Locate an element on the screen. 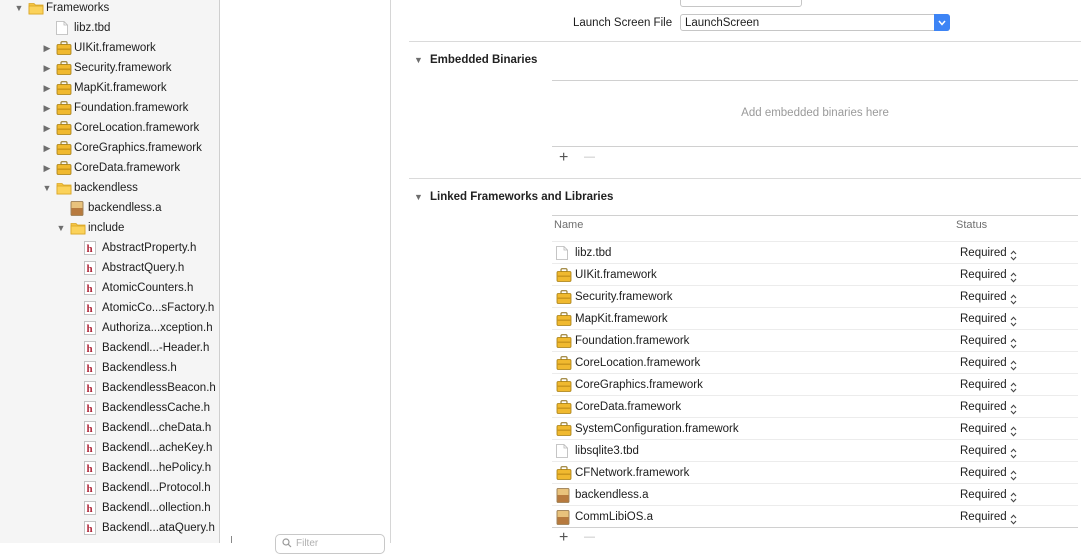  navigator-item-label: BackendlessBeacon.h is located at coordinates (159, 388).